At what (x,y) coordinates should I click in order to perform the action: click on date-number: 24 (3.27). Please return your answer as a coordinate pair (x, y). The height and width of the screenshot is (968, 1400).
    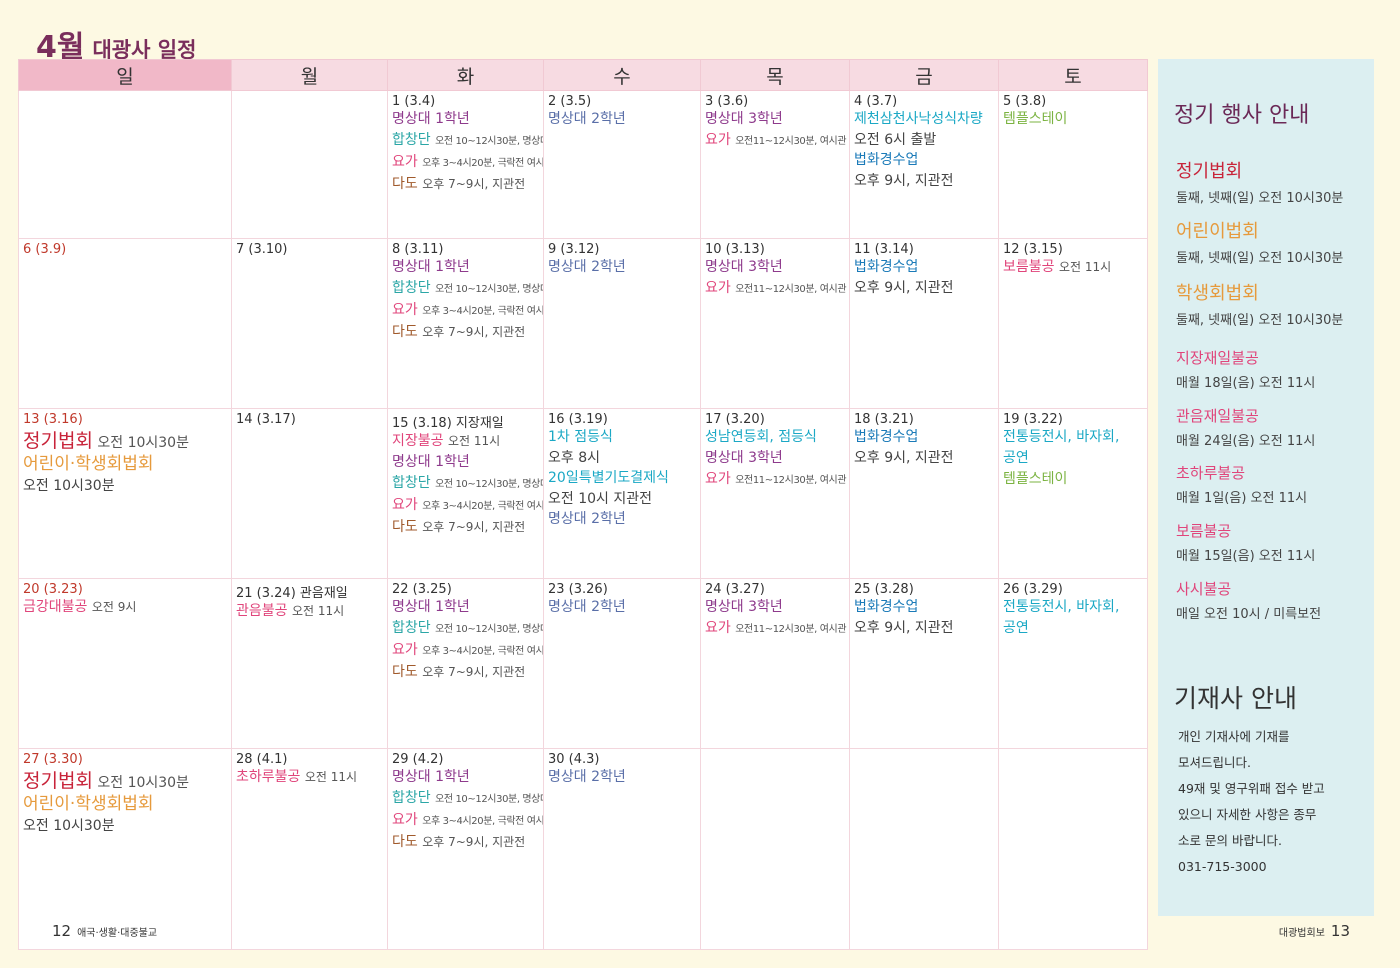
    Looking at the image, I should click on (735, 589).